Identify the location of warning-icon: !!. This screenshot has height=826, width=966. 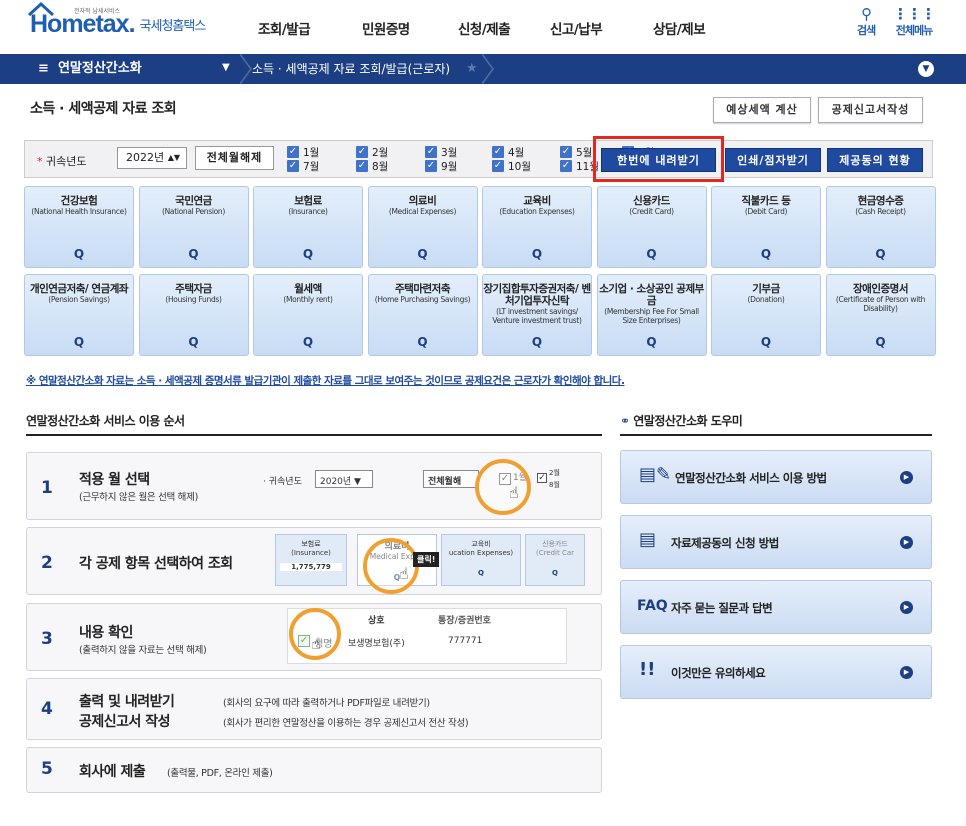
(647, 669).